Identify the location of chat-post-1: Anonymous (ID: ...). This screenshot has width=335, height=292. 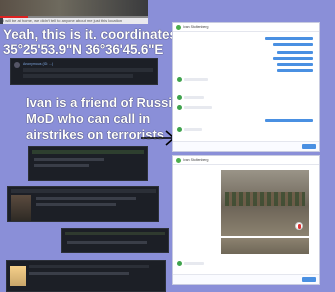
(84, 71).